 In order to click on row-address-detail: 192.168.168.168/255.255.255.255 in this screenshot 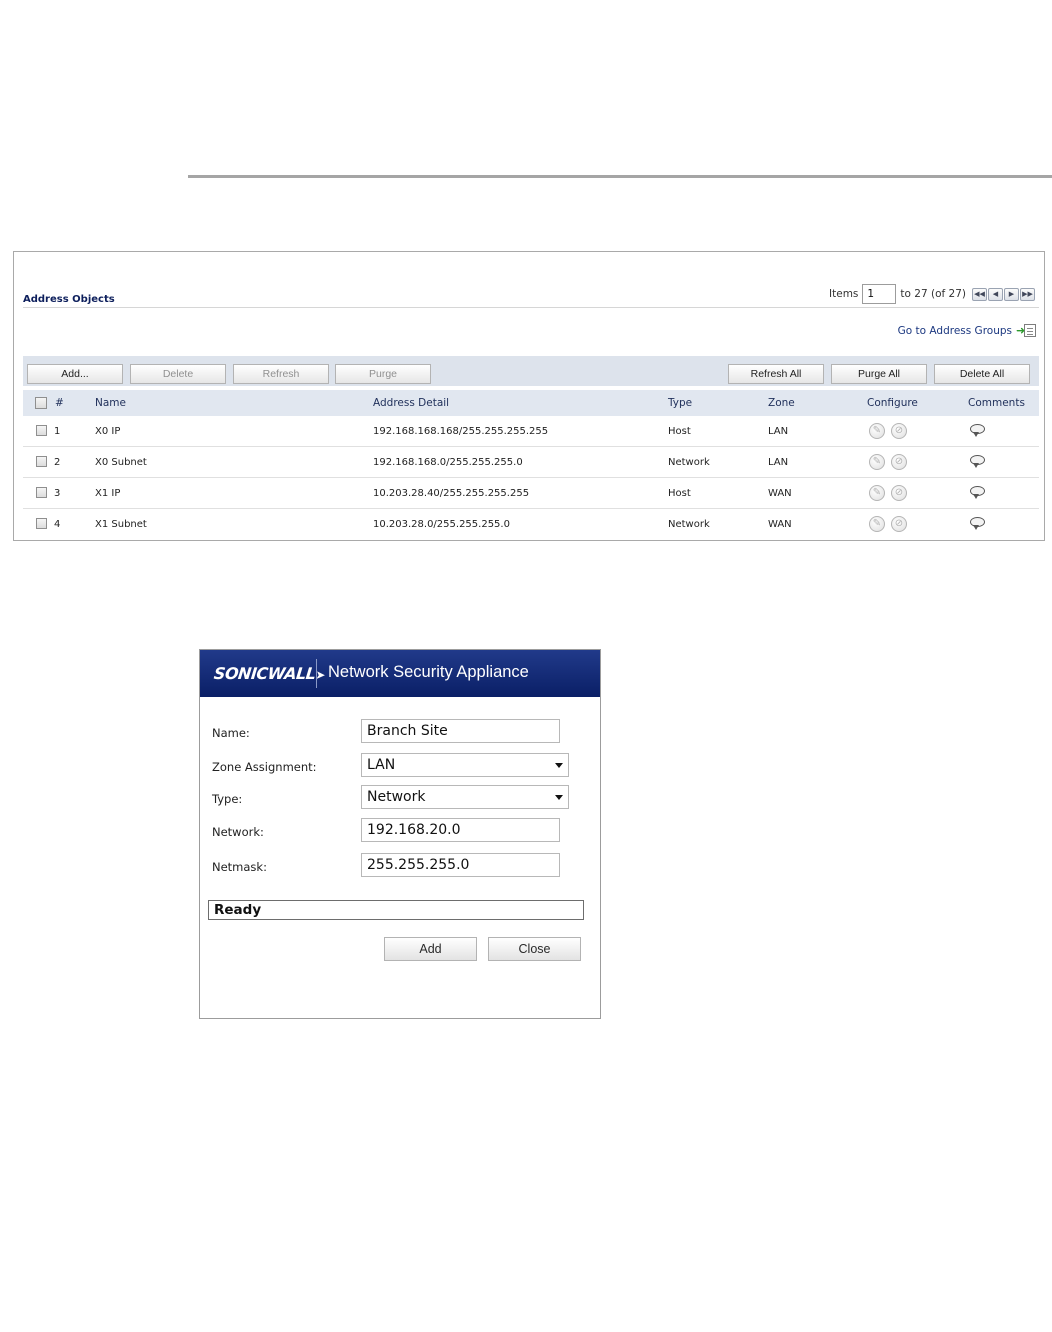, I will do `click(461, 431)`.